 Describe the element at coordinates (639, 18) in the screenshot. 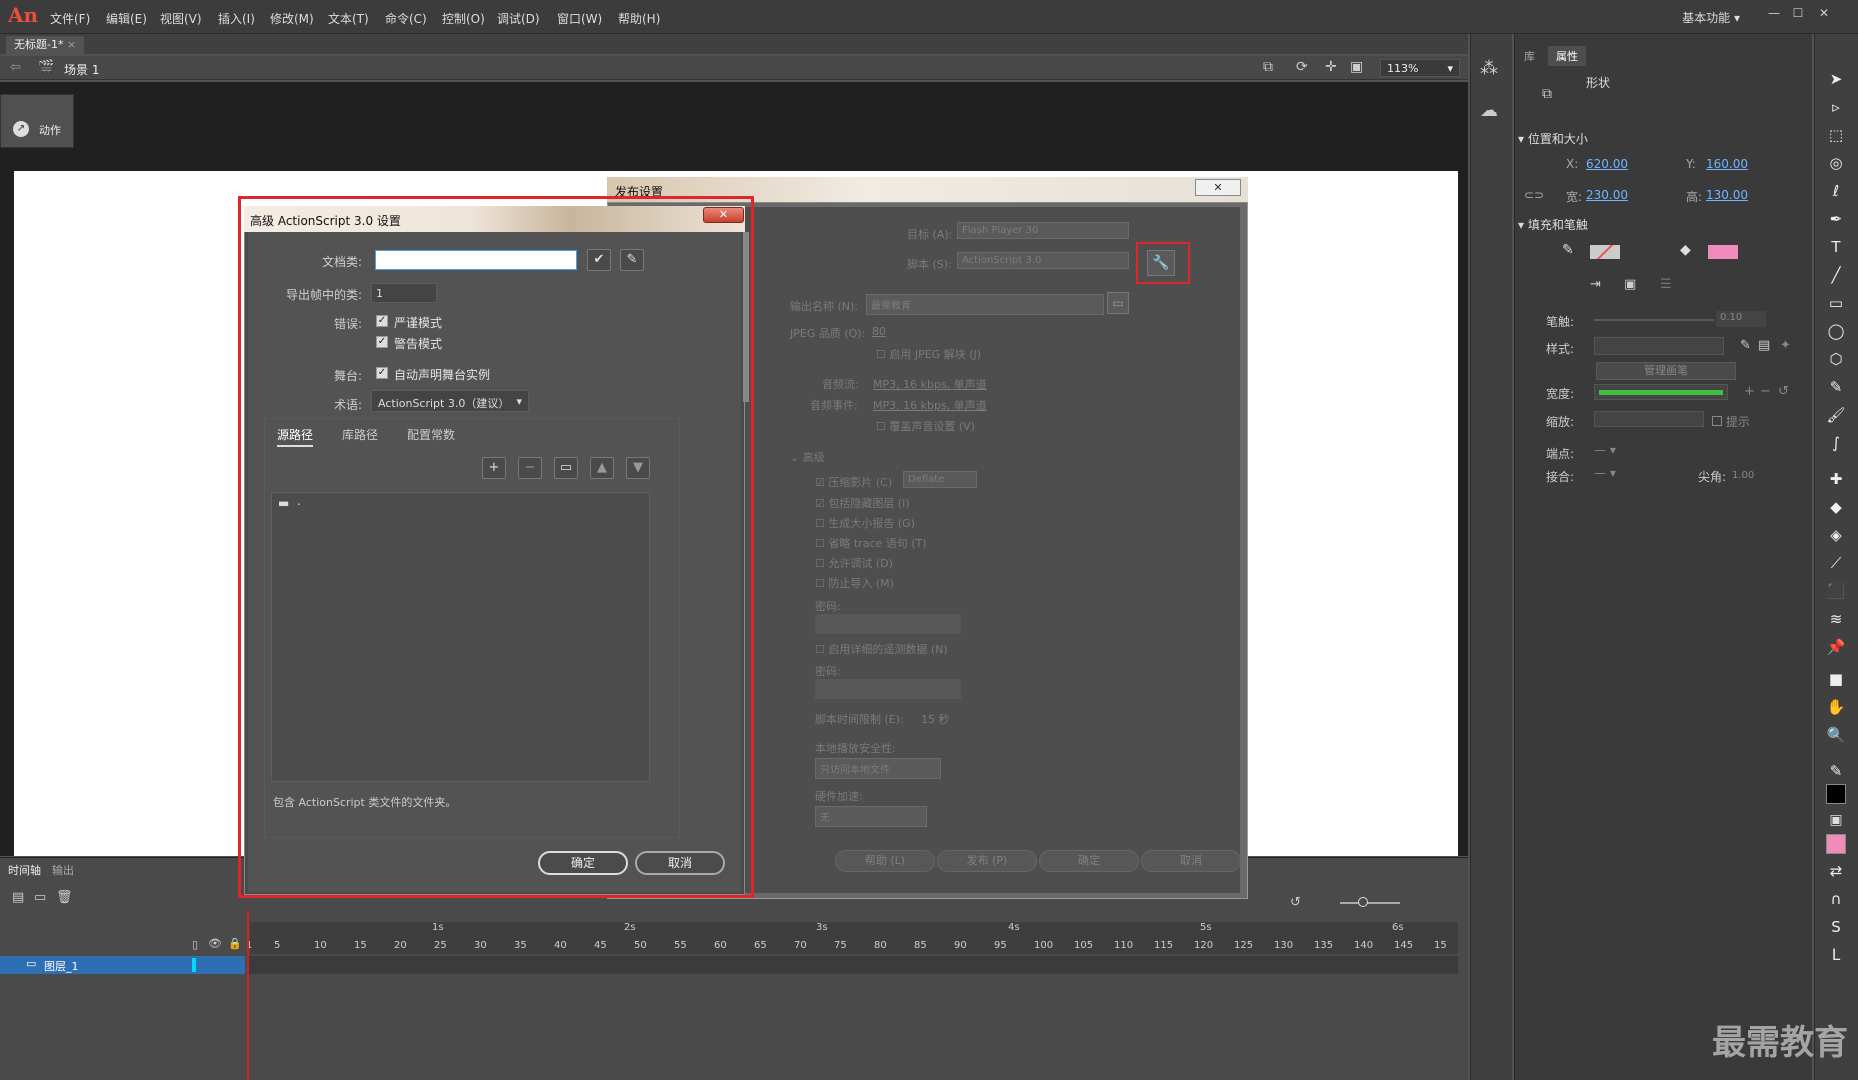

I see `menu-item-10: 帮助(H)` at that location.